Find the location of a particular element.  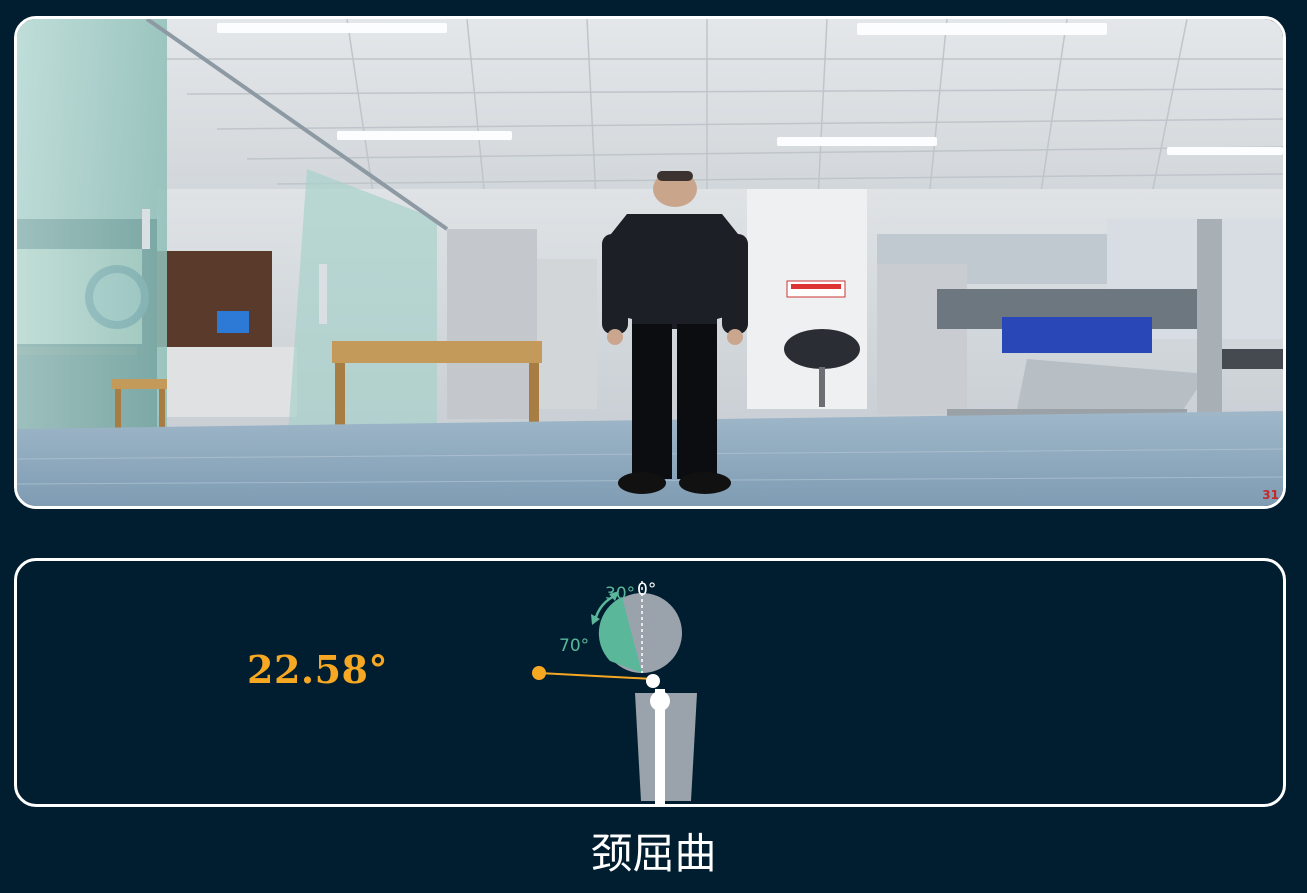

current-angle-marker is located at coordinates (539, 673).